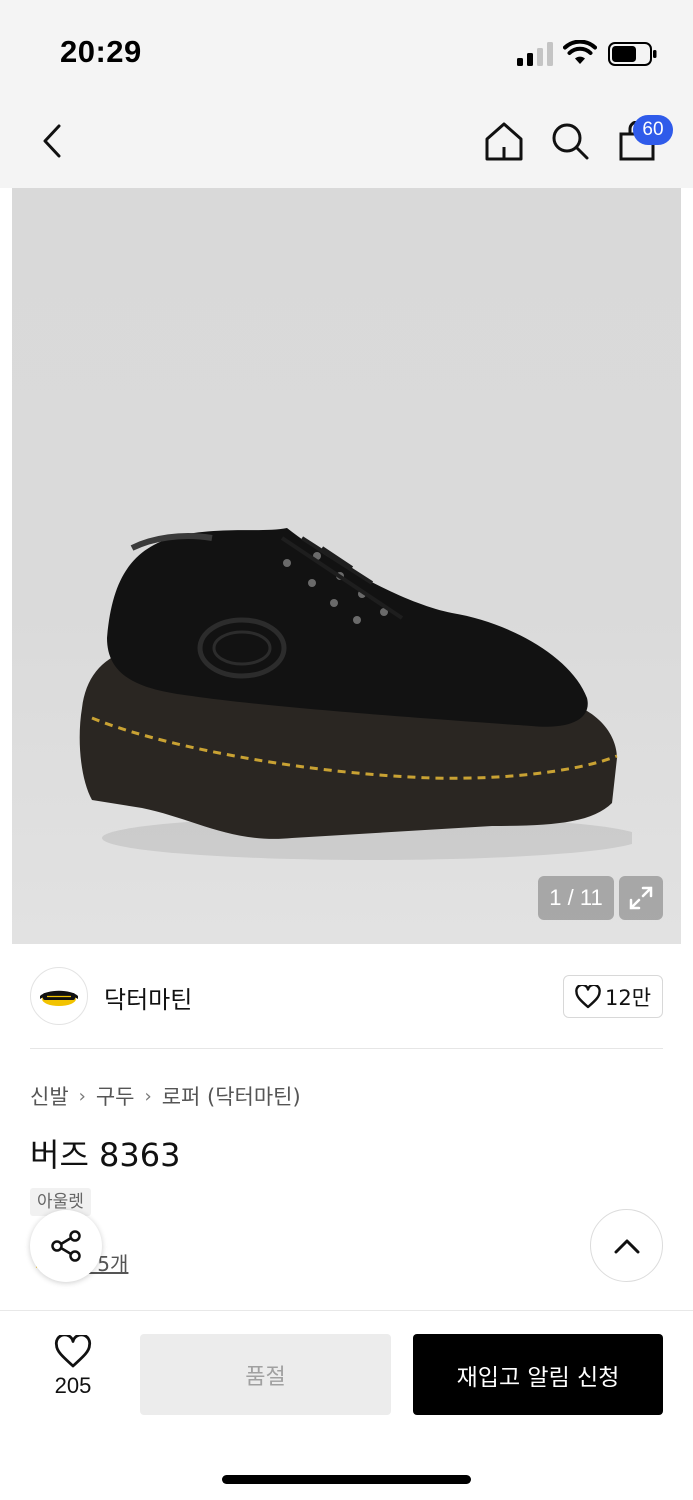 This screenshot has width=693, height=1500. I want to click on search-button, so click(570, 141).